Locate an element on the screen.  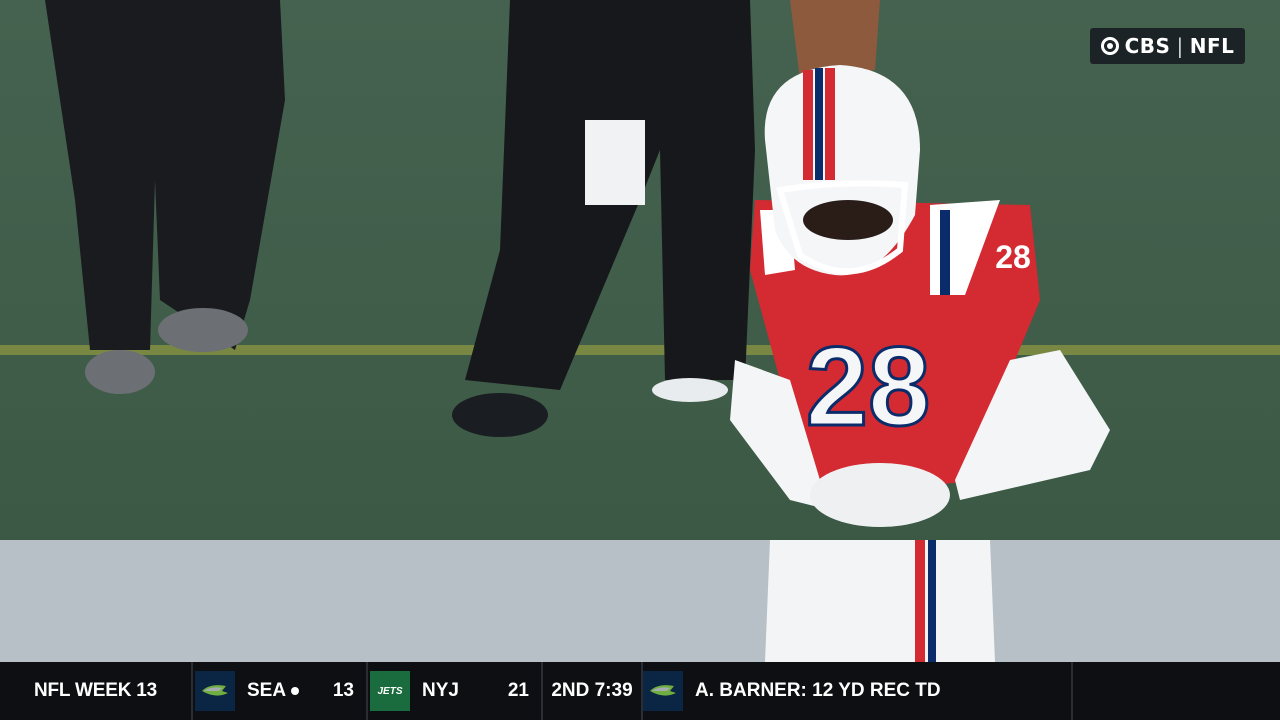
last-play: A. BARNER: 12 YD REC TD is located at coordinates (858, 691).